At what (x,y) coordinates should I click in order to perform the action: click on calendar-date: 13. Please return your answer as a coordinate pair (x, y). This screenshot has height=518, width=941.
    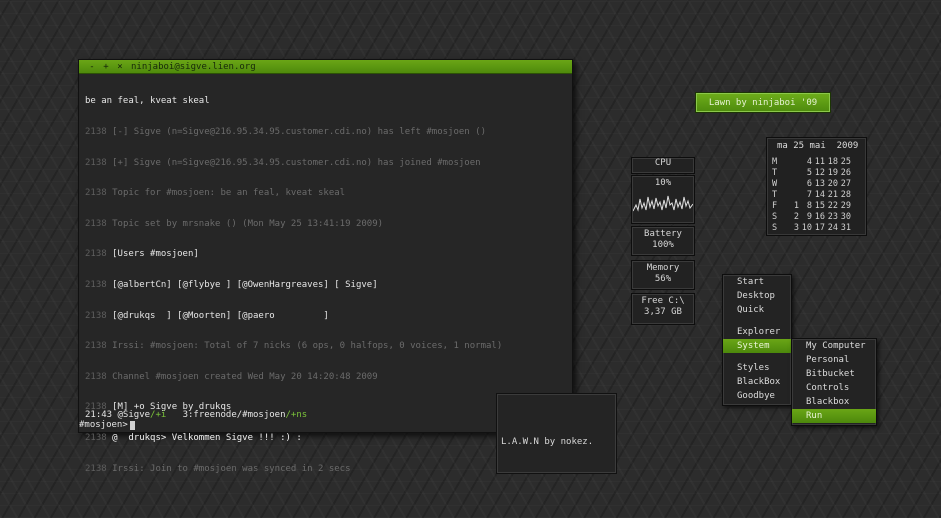
    Looking at the image, I should click on (818, 184).